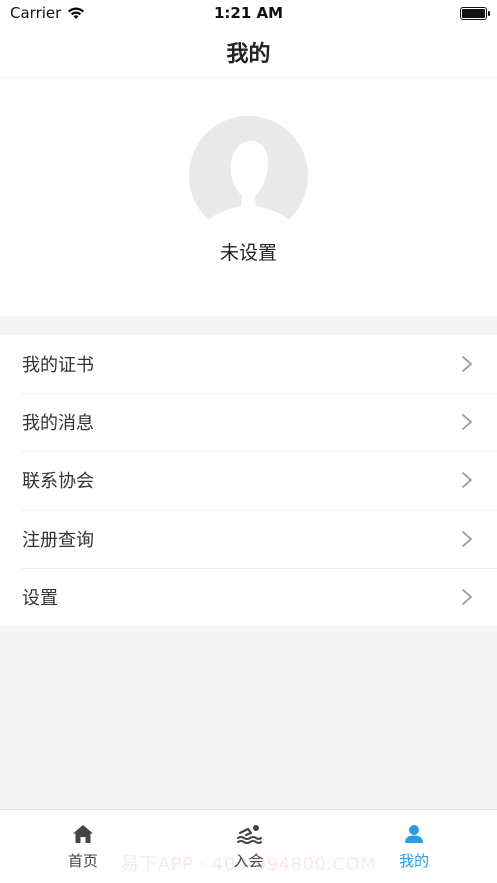  Describe the element at coordinates (414, 861) in the screenshot. I see `tab-label: 我的` at that location.